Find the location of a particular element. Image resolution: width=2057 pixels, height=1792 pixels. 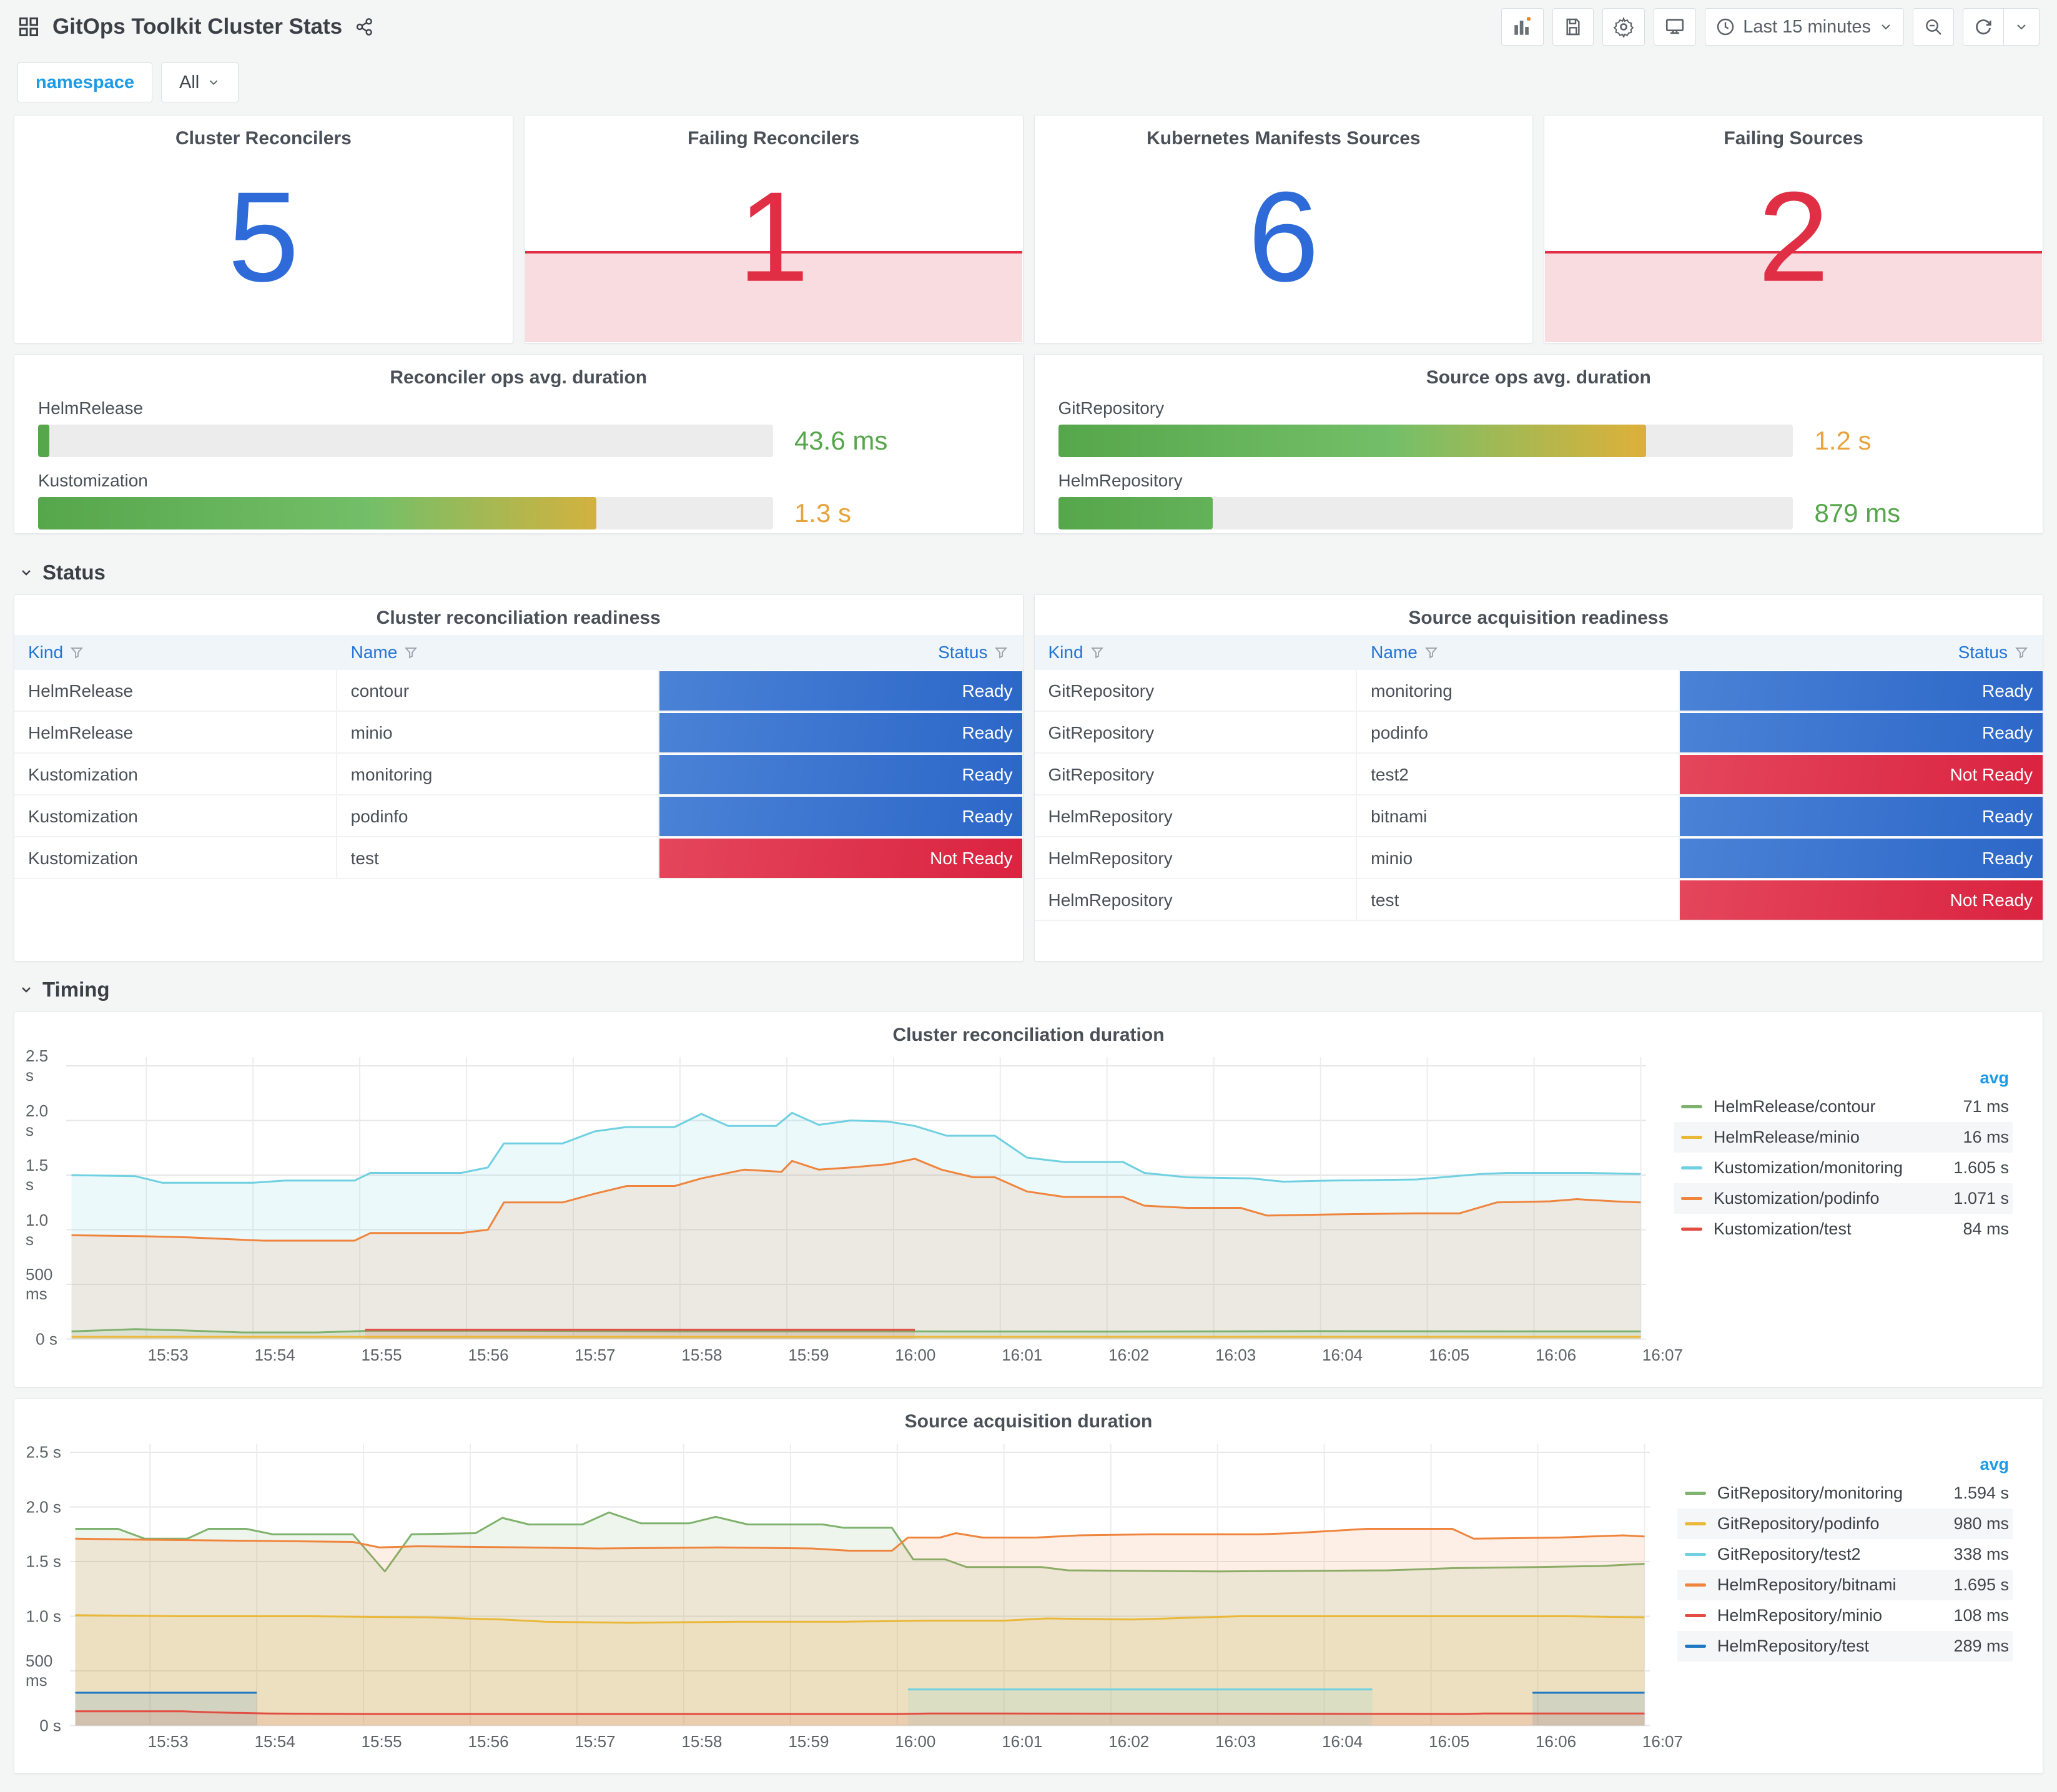

section-status: Status is located at coordinates (1028, 569).